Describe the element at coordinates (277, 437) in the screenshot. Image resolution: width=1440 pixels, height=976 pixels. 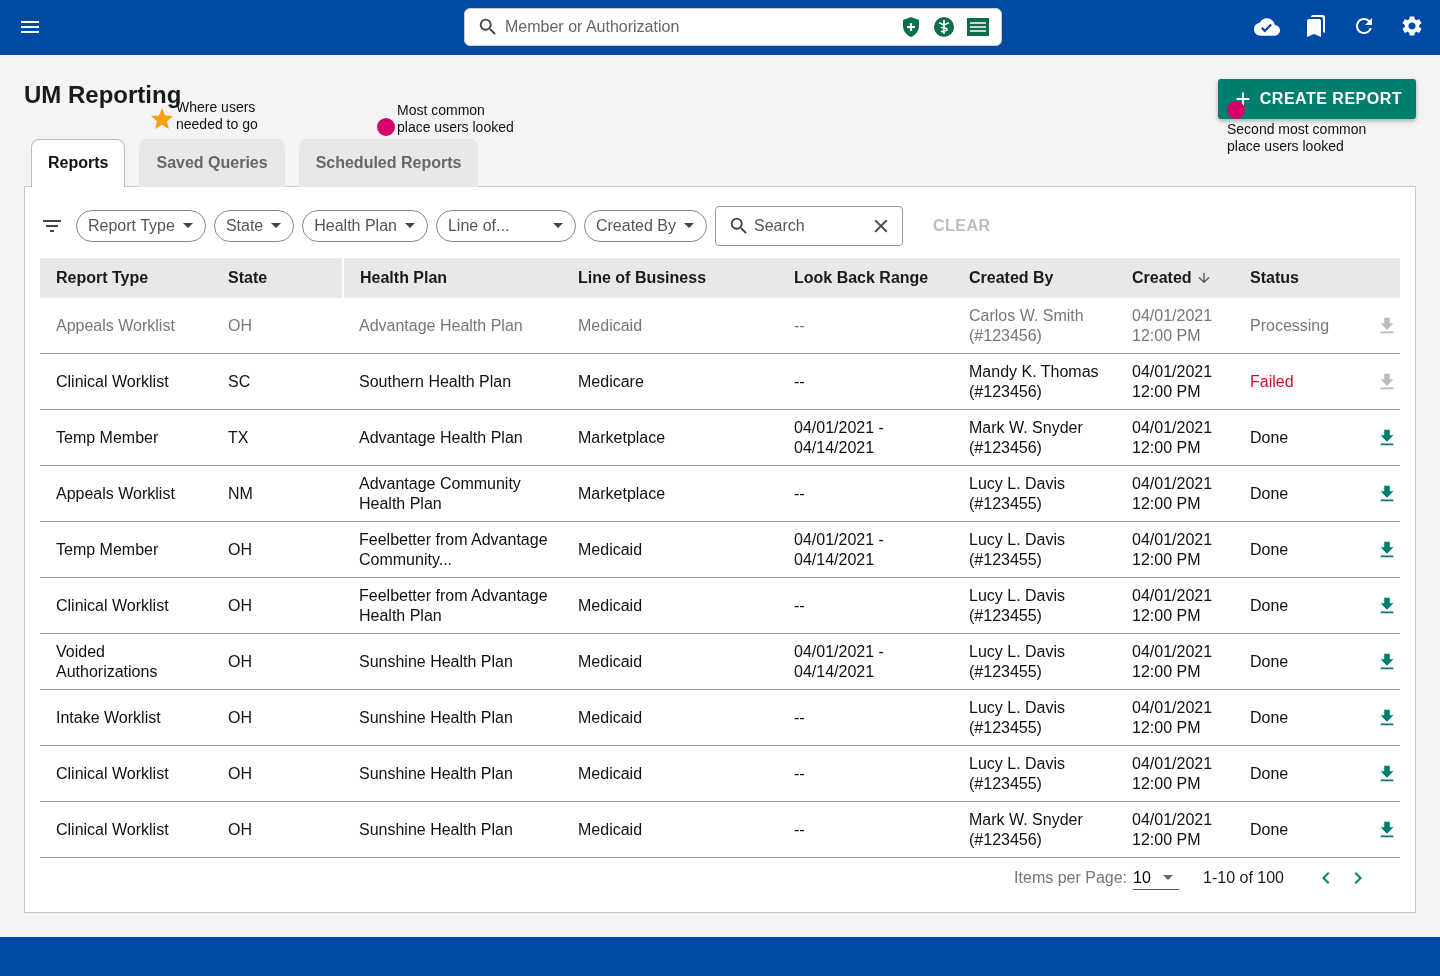
I see `table-cell: TX` at that location.